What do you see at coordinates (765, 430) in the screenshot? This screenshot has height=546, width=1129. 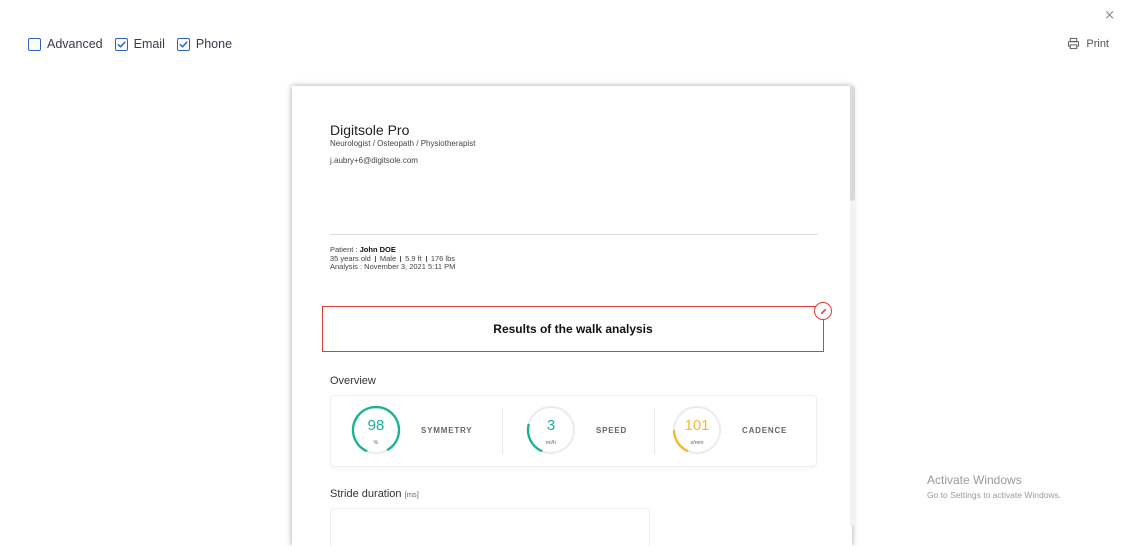 I see `cadence-label: CADENCE` at bounding box center [765, 430].